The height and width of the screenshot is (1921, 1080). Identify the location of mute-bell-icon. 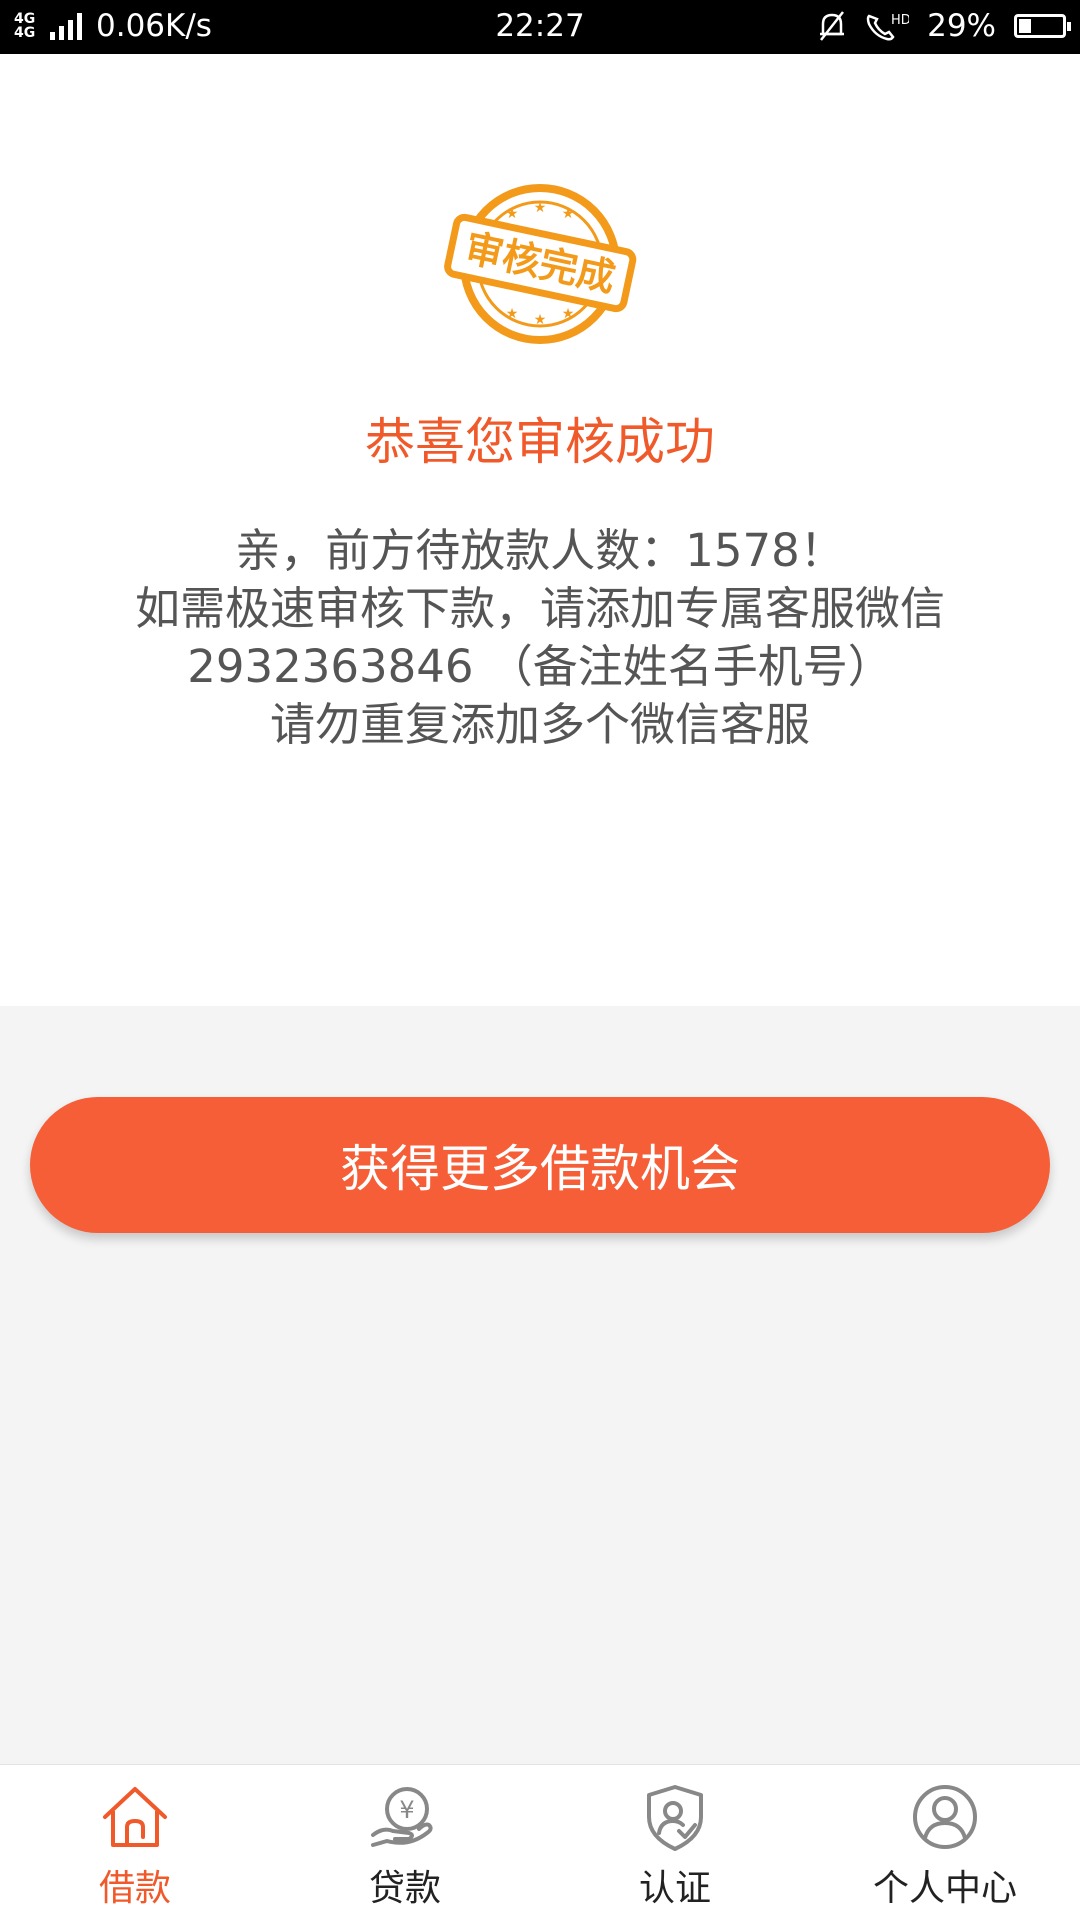
(832, 26).